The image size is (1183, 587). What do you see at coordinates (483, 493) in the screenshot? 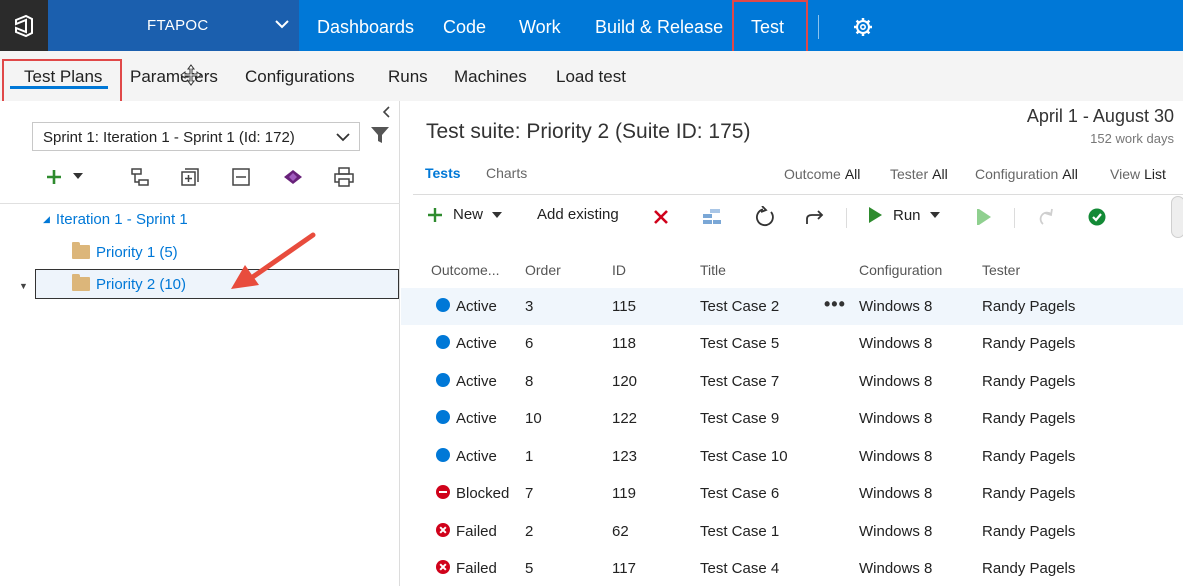
I see `outcome-cell: Blocked` at bounding box center [483, 493].